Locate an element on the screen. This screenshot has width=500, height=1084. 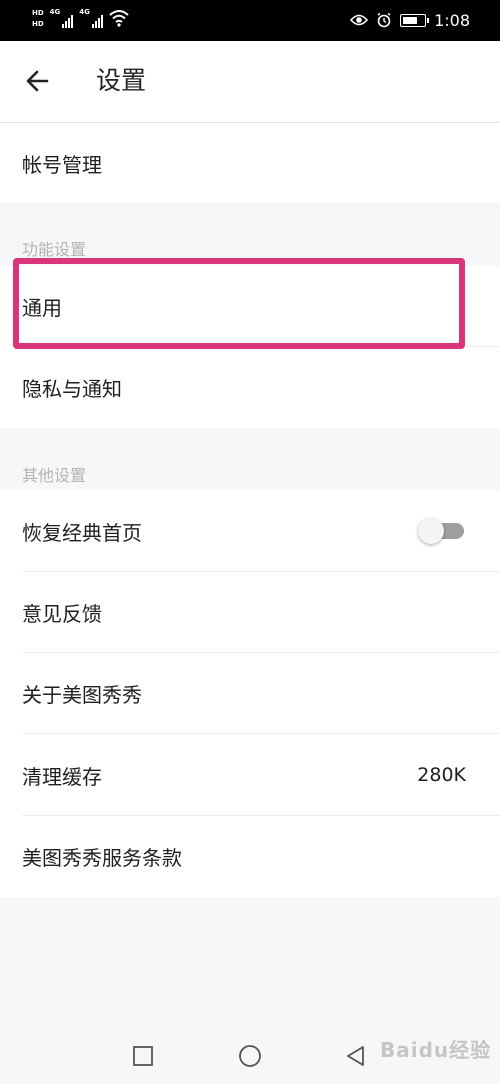
clear-cache-label: 清理缓存 is located at coordinates (62, 776).